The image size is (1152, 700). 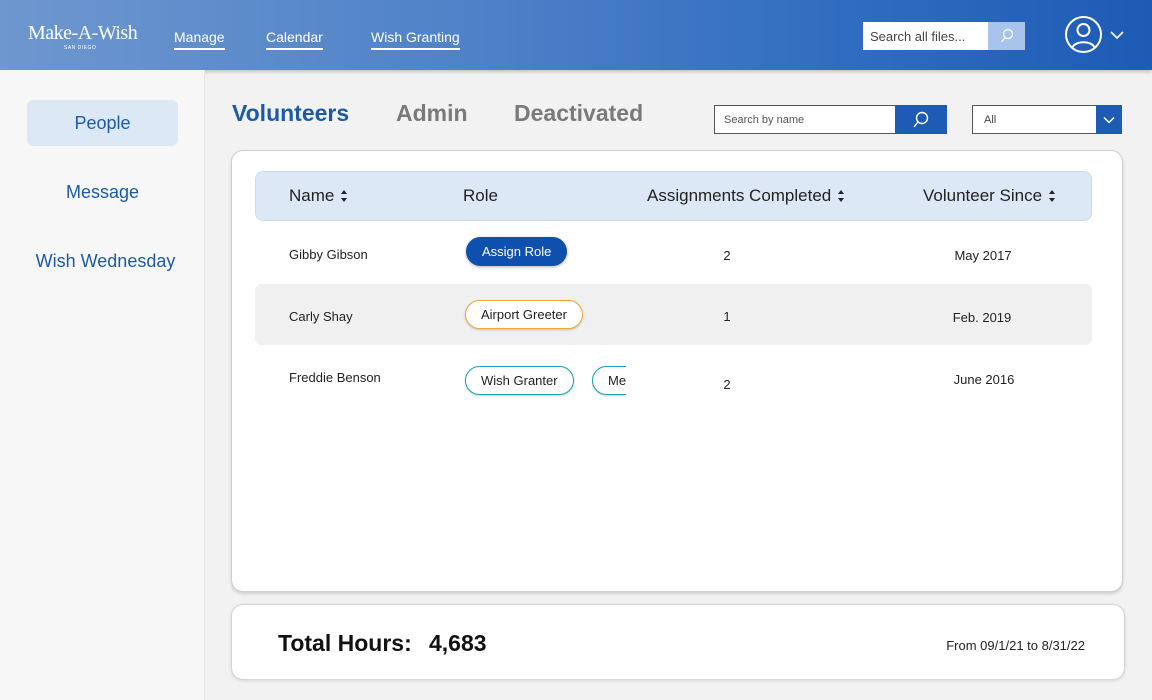 I want to click on sidebar-item-message: Message, so click(x=102, y=192).